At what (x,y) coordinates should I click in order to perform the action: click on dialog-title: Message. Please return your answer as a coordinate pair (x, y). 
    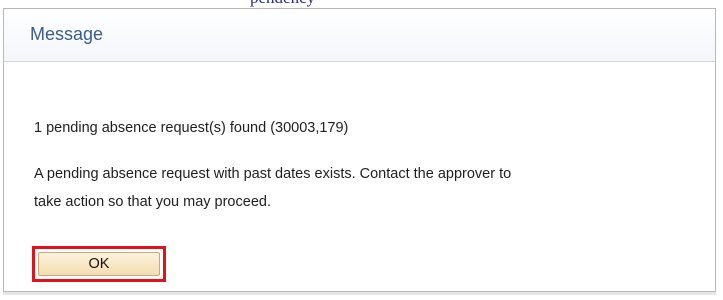
    Looking at the image, I should click on (67, 34).